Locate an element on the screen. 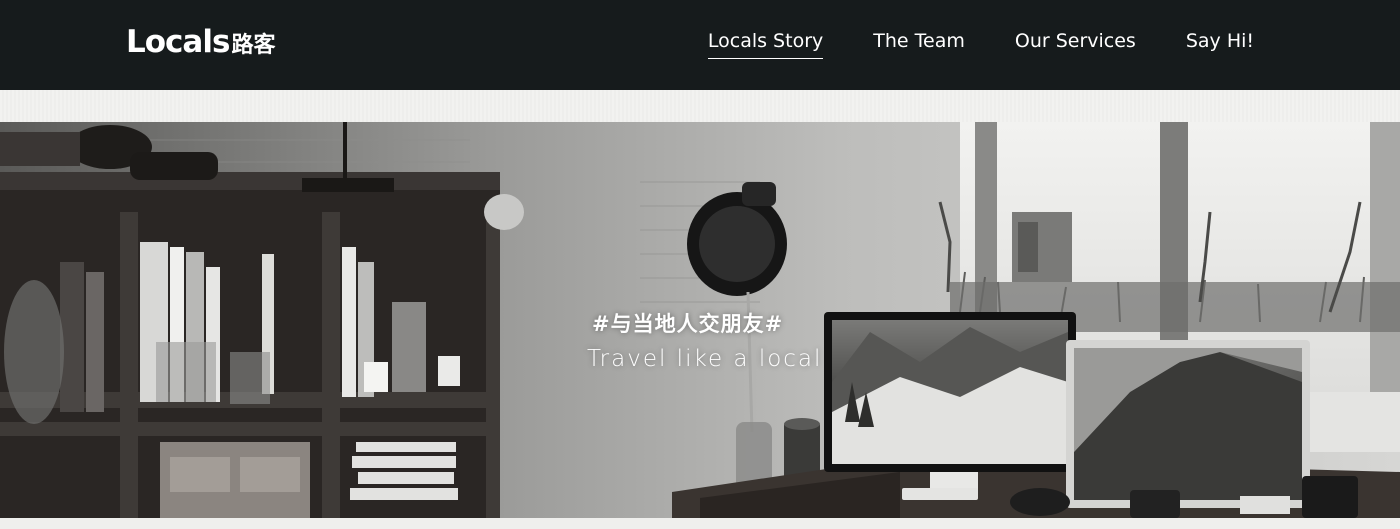  nav-link-the-team: The Team is located at coordinates (919, 43).